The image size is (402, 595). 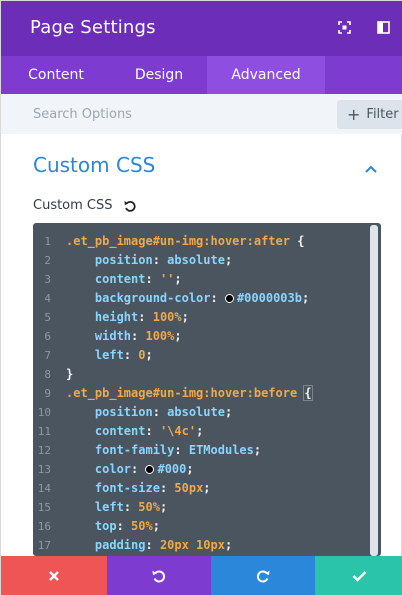 I want to click on code-token: #0000003b, so click(x=269, y=298).